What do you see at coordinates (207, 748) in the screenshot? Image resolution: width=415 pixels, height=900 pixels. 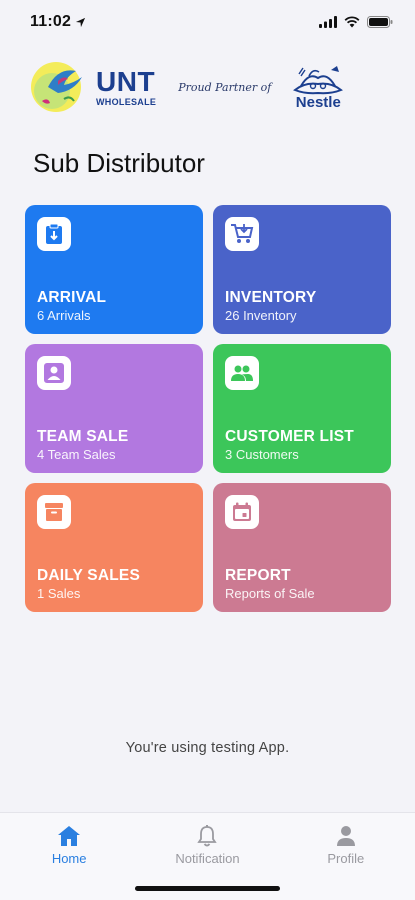 I see `testing-app-notice: You're using testing App.` at bounding box center [207, 748].